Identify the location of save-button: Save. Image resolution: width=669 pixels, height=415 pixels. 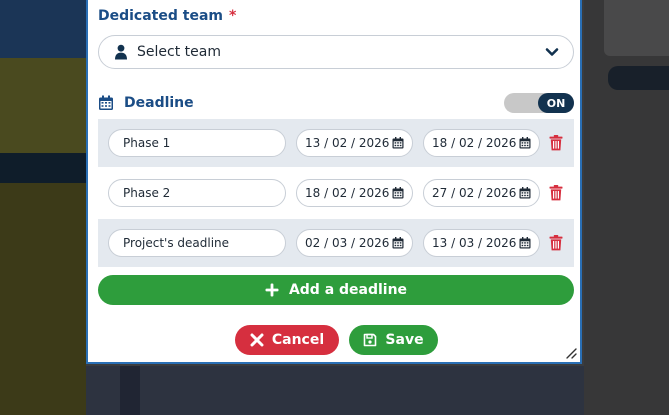
(393, 340).